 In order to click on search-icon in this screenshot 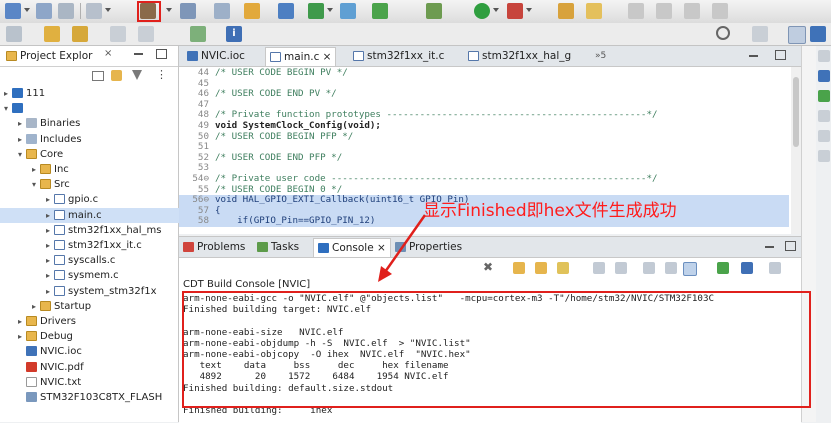, I will do `click(723, 33)`.